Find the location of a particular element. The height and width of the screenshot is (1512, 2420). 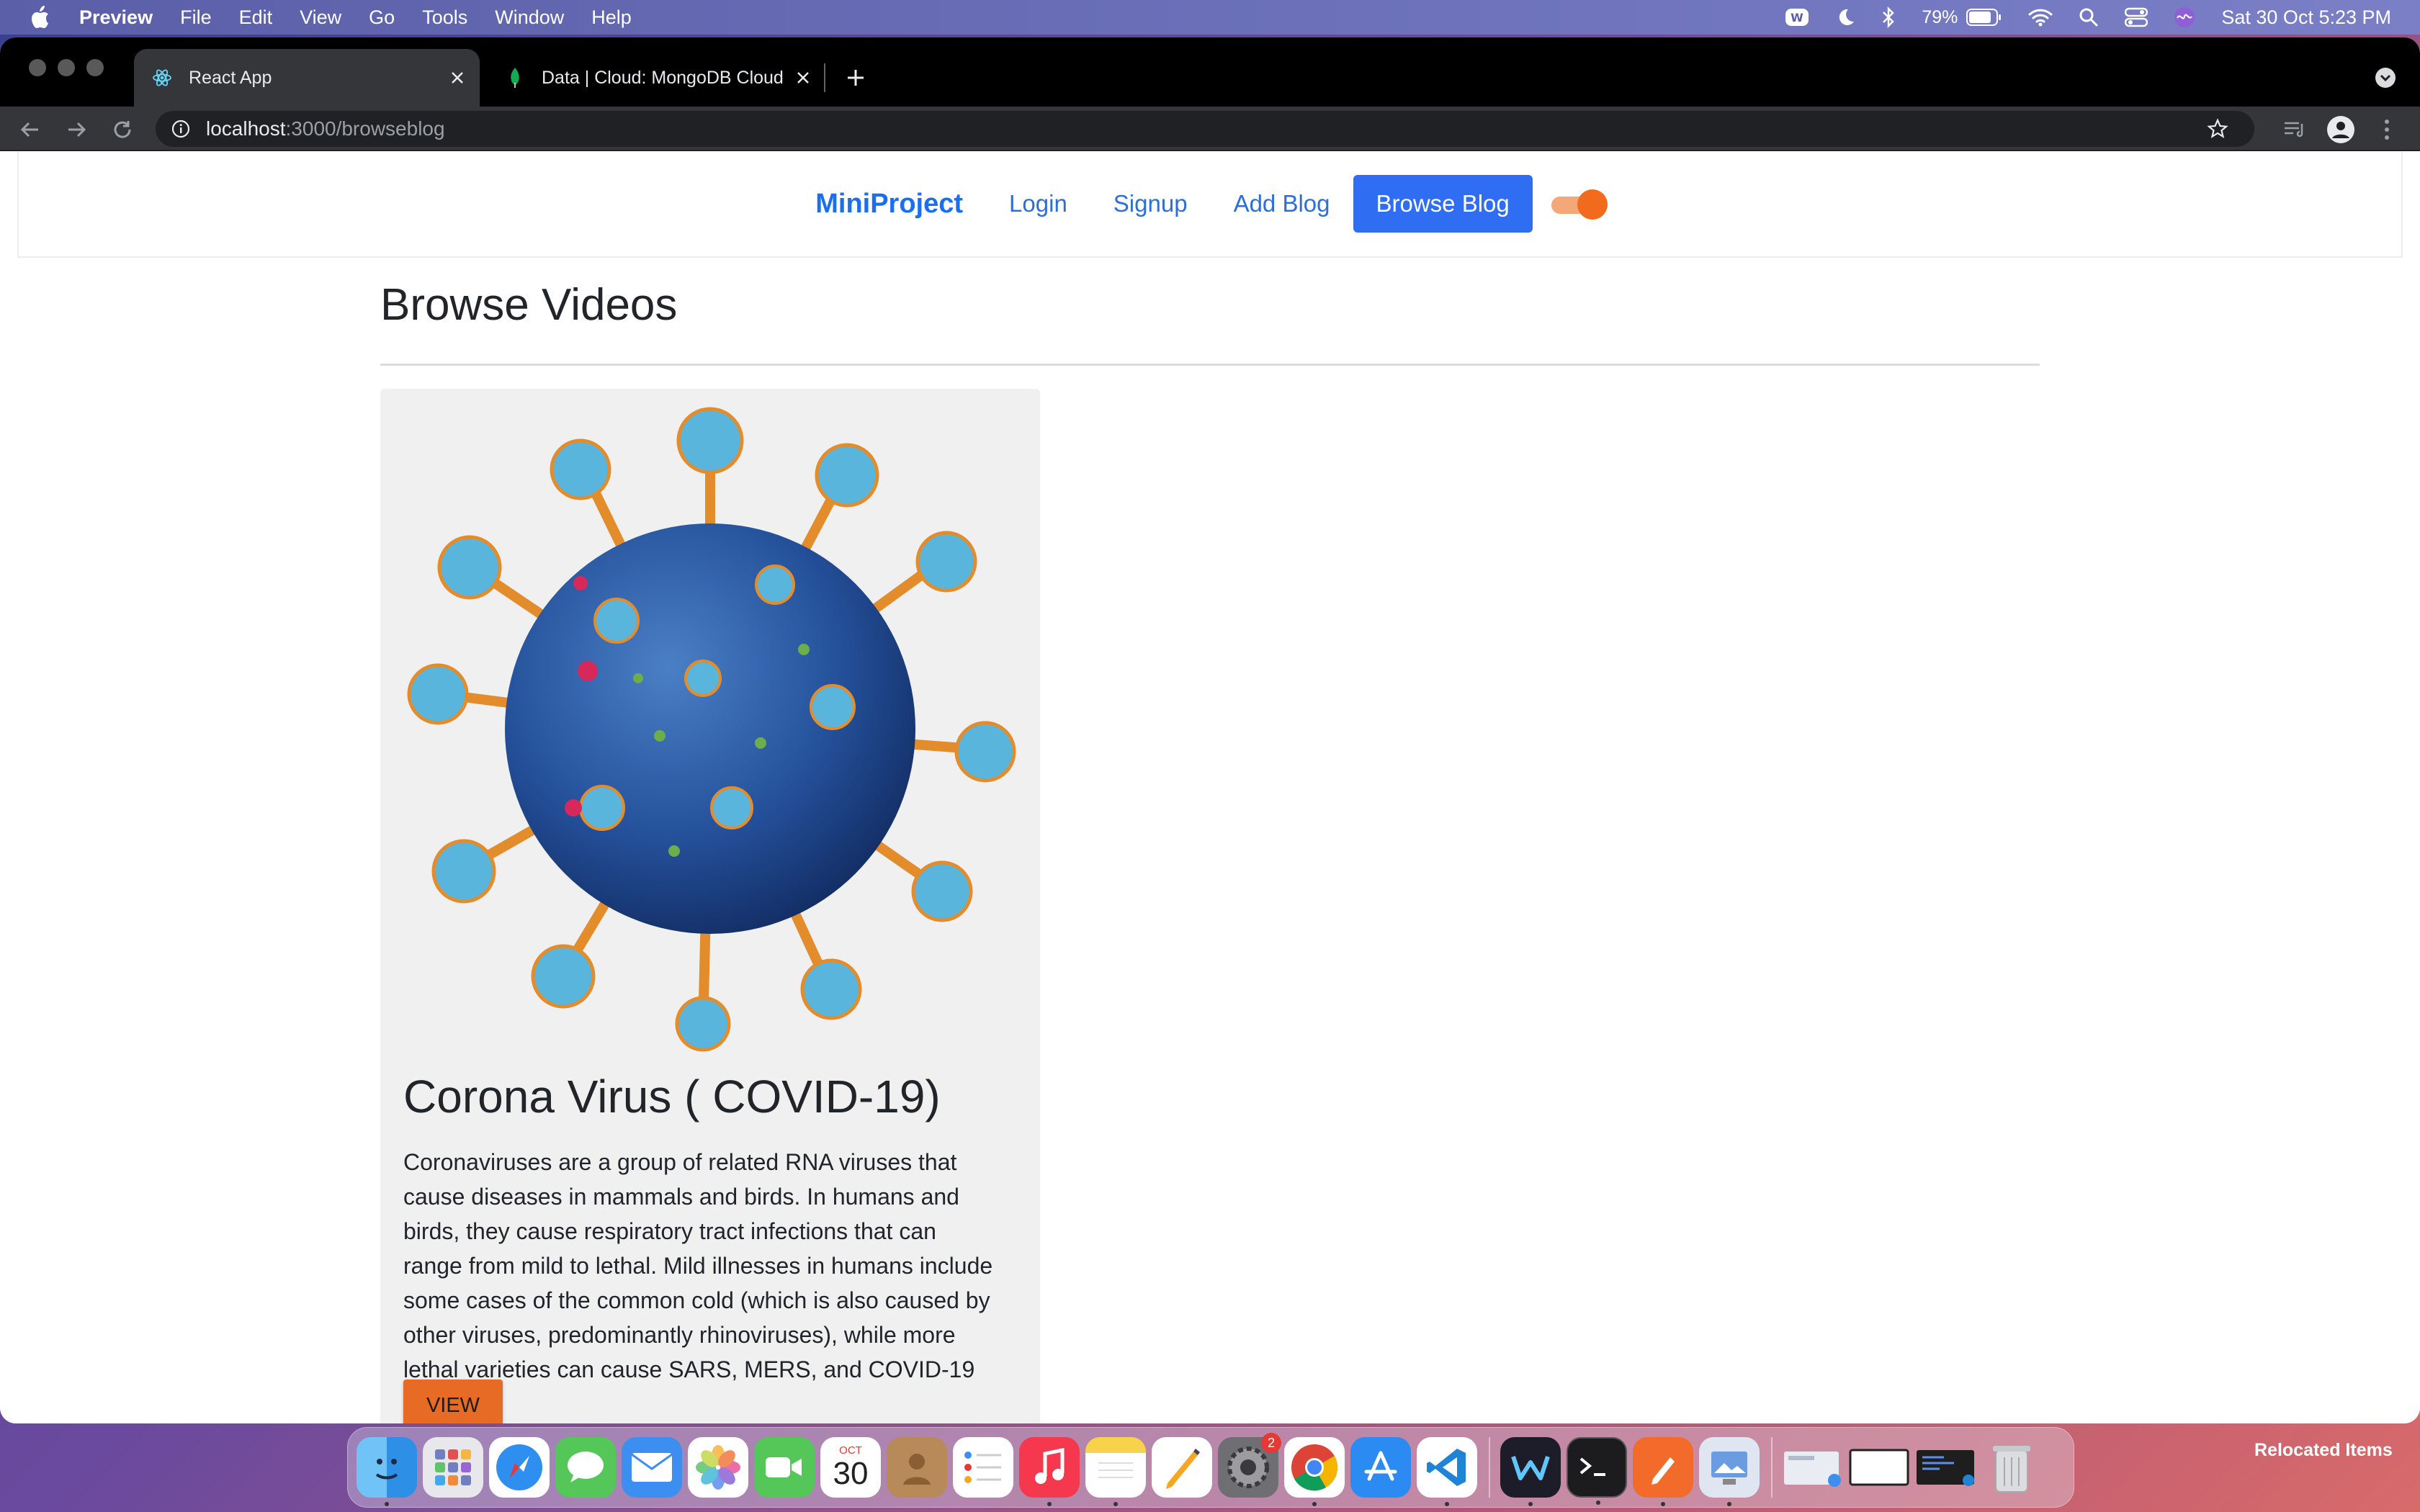

address-bar: localhost :3000/browseblog is located at coordinates (1205, 129).